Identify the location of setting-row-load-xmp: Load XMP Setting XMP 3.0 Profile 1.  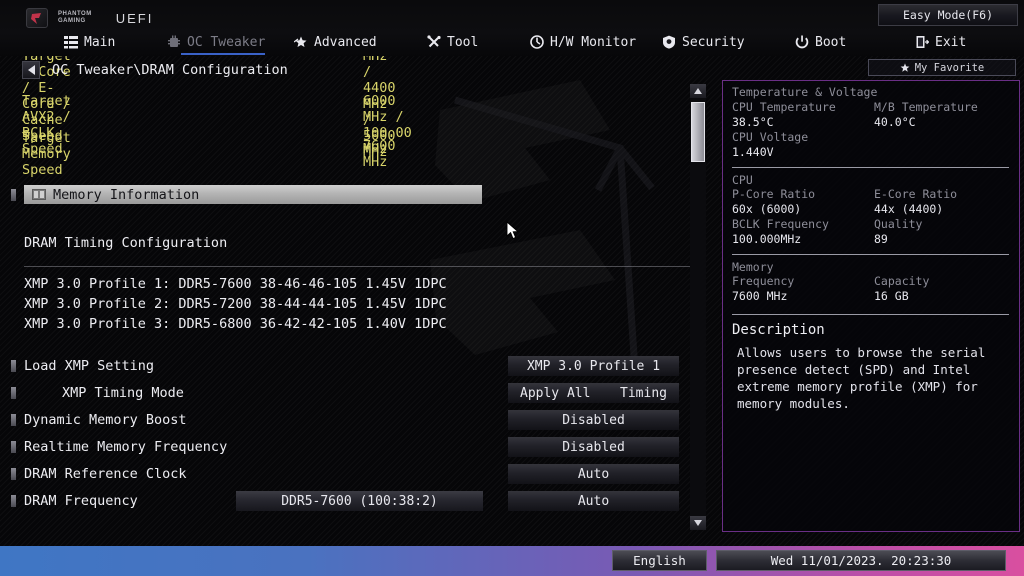
(345, 367).